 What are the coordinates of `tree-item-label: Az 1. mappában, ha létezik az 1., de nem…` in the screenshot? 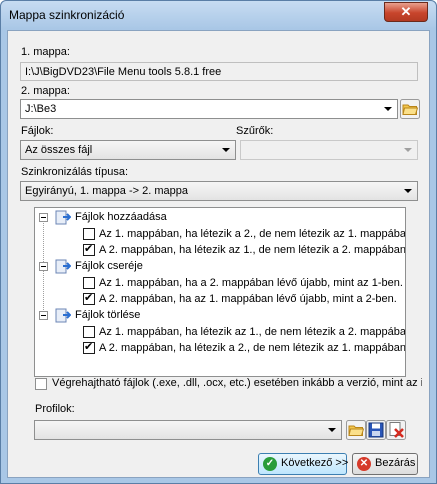 It's located at (252, 332).